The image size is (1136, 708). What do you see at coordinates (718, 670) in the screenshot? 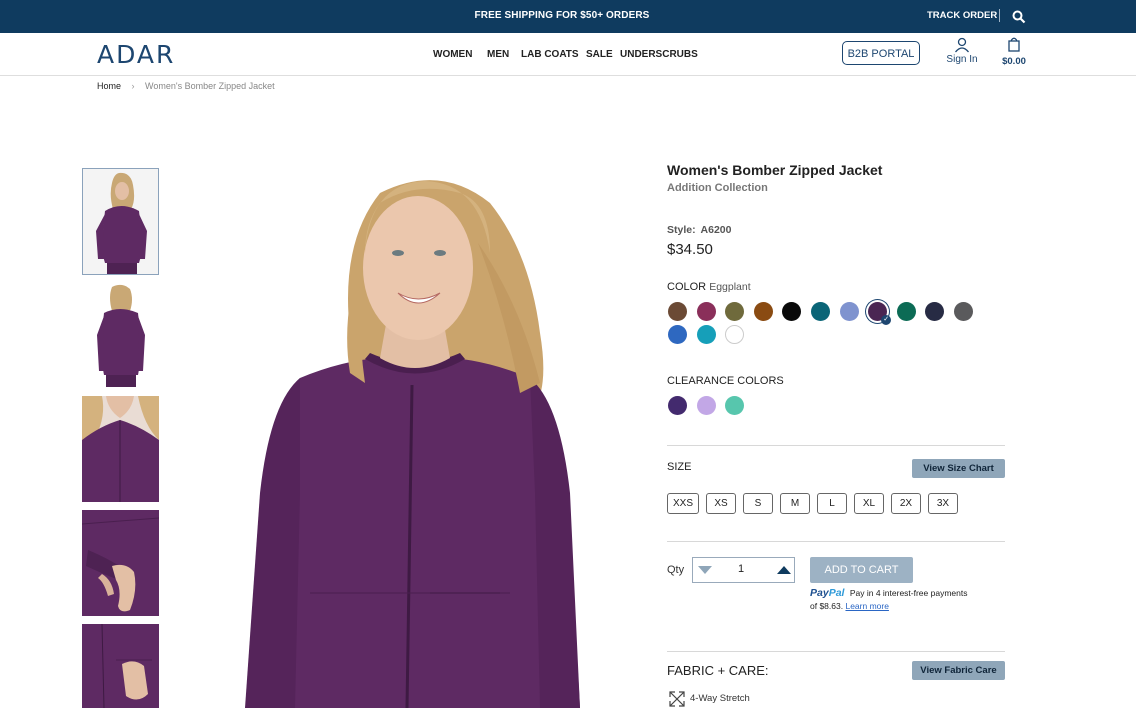
I see `fabric-care-label: FABRIC + CARE:` at bounding box center [718, 670].